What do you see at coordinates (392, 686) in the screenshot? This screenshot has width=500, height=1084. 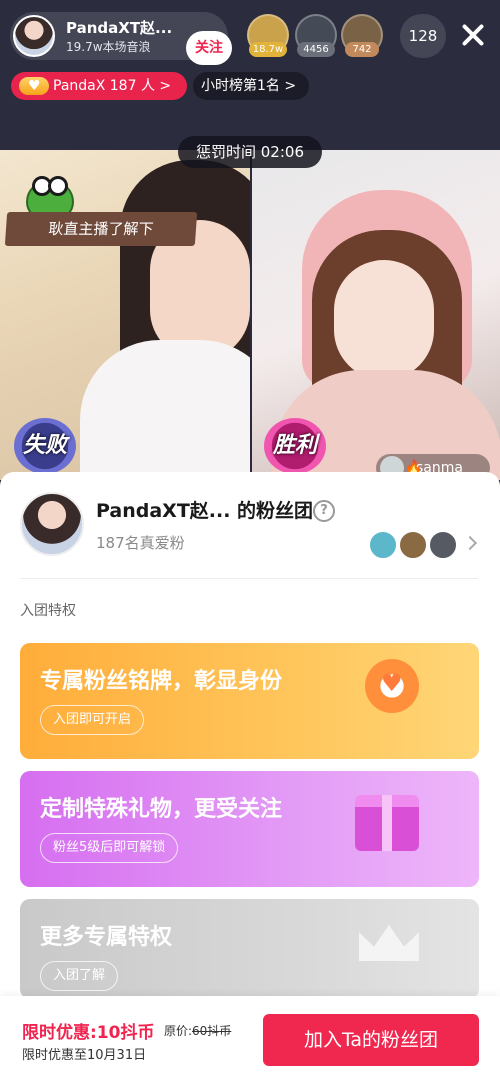 I see `medal-icon` at bounding box center [392, 686].